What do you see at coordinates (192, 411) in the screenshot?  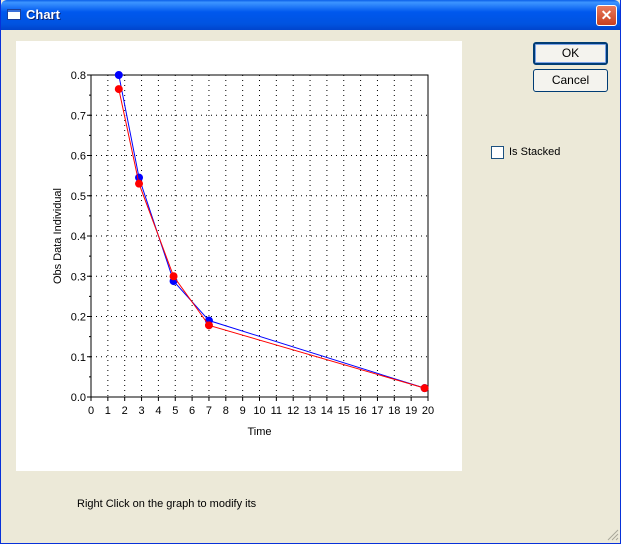 I see `x-tick-label: 6` at bounding box center [192, 411].